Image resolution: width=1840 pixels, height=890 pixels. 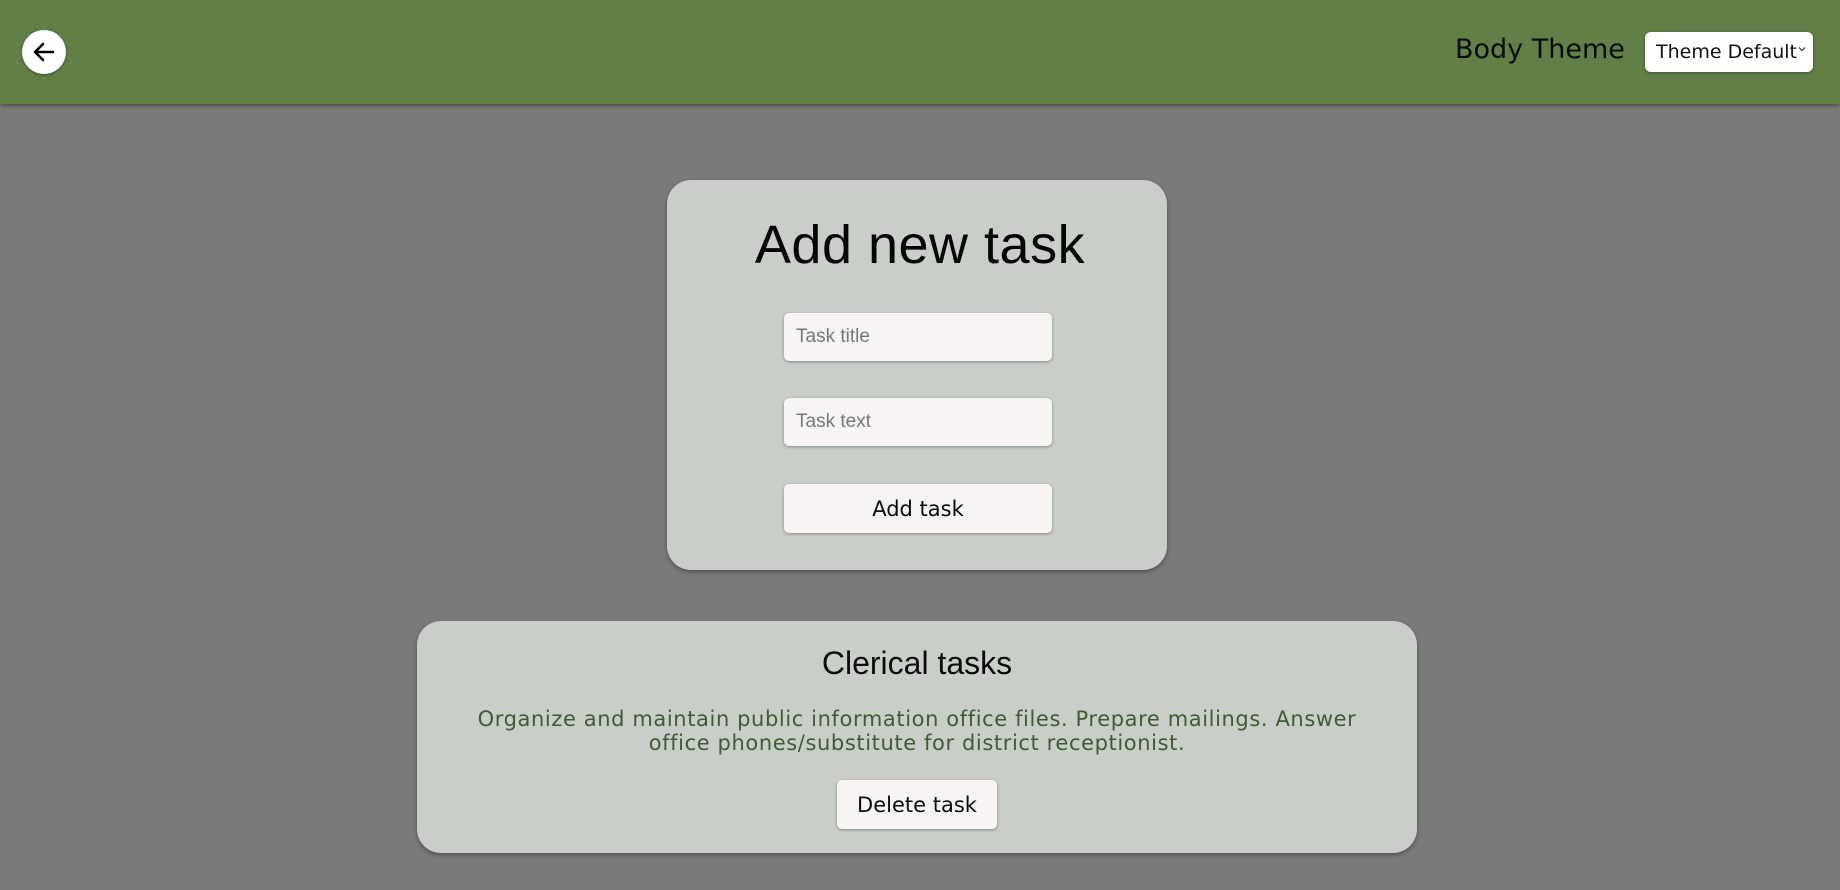 I want to click on theme-select: Theme Default, so click(x=1729, y=52).